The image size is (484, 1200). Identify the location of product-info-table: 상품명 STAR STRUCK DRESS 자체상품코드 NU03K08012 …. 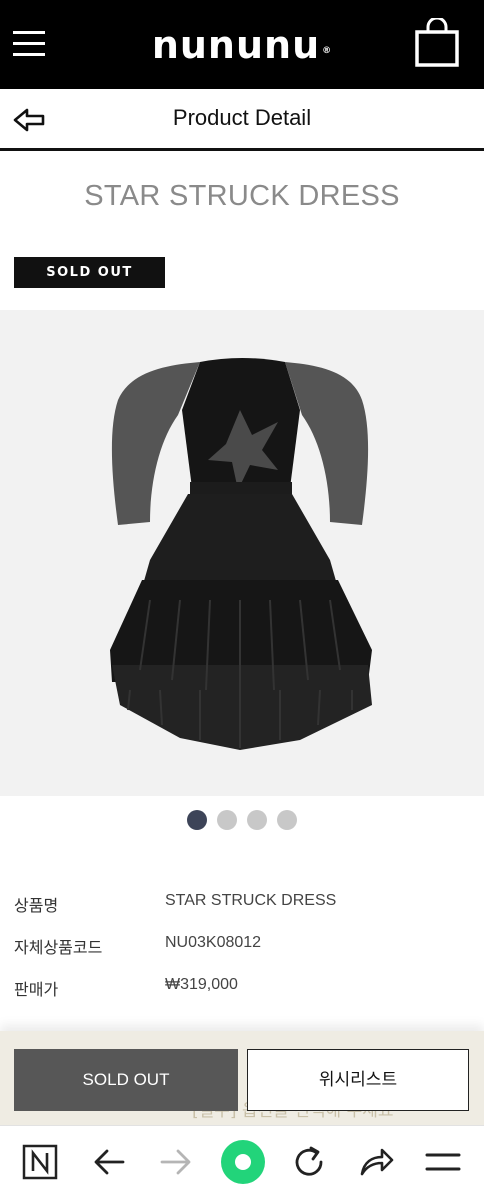
(244, 955).